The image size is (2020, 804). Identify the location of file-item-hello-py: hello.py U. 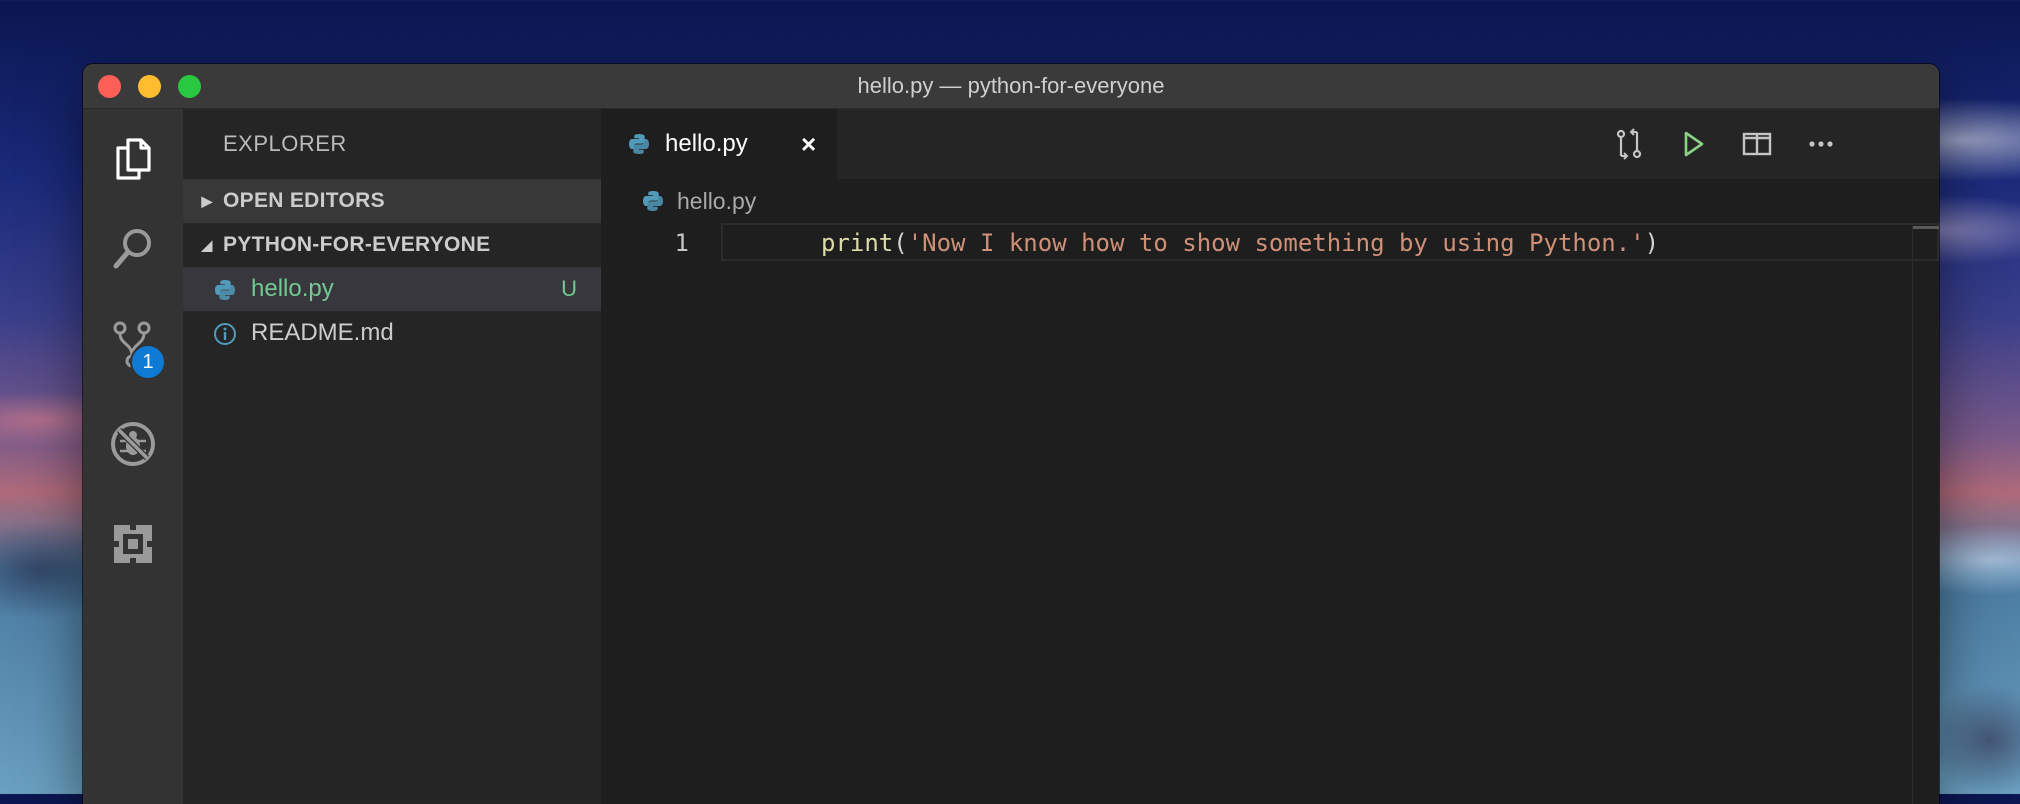
(392, 289).